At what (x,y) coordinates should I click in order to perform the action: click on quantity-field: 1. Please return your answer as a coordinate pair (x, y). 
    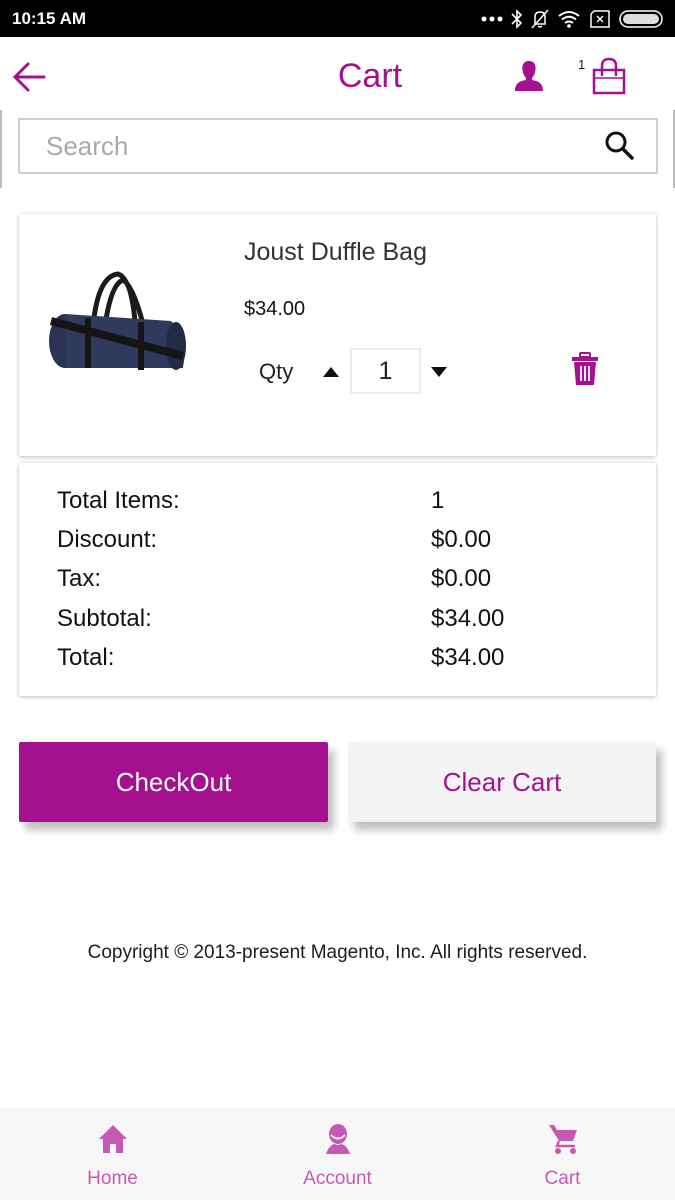
    Looking at the image, I should click on (385, 371).